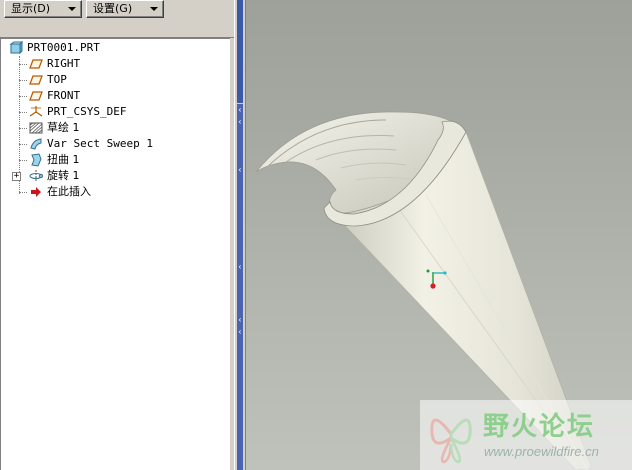 The height and width of the screenshot is (470, 632). What do you see at coordinates (451, 441) in the screenshot?
I see `butterfly-logo-icon` at bounding box center [451, 441].